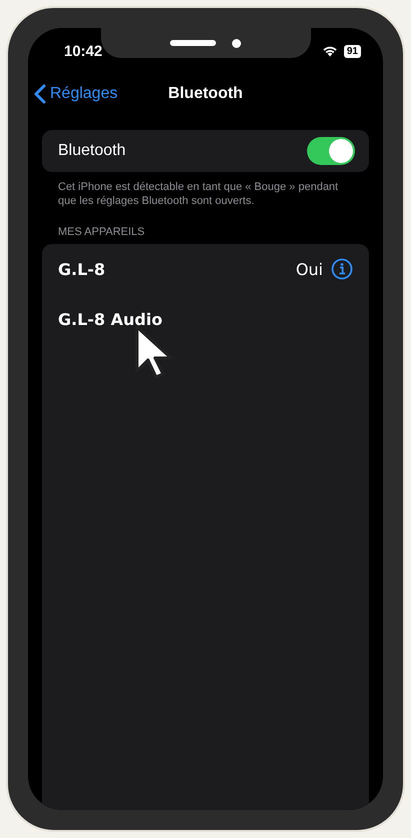  What do you see at coordinates (82, 269) in the screenshot?
I see `device-name: G.L-8` at bounding box center [82, 269].